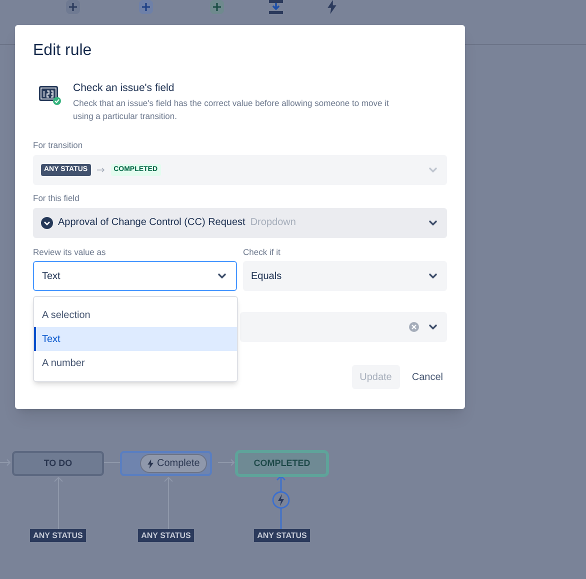  Describe the element at coordinates (135, 315) in the screenshot. I see `menu-option: A selection` at that location.